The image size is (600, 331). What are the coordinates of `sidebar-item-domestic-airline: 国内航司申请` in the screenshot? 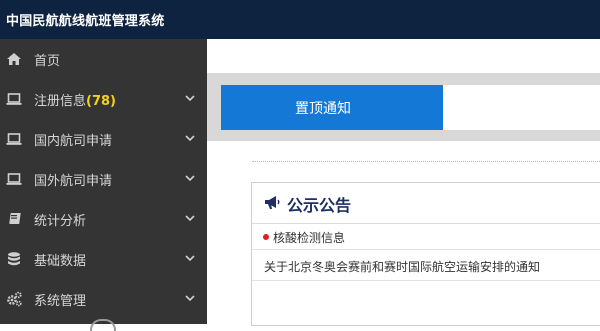 It's located at (103, 139).